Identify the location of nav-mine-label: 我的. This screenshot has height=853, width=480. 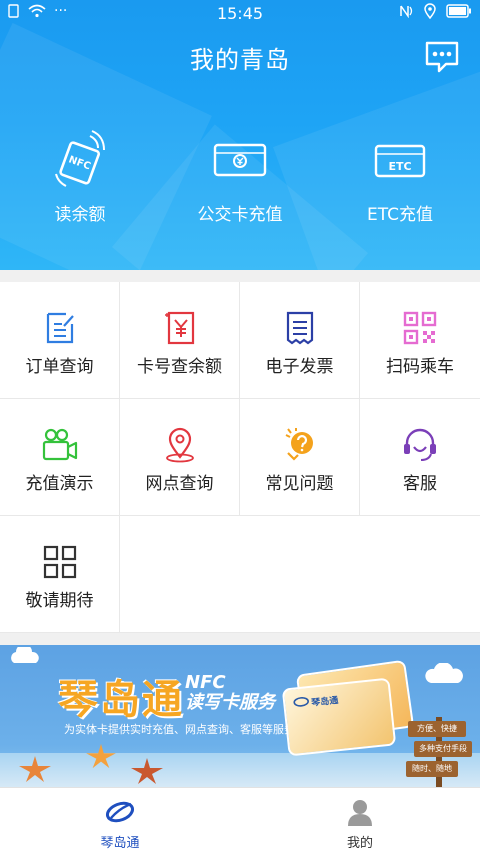
(359, 843).